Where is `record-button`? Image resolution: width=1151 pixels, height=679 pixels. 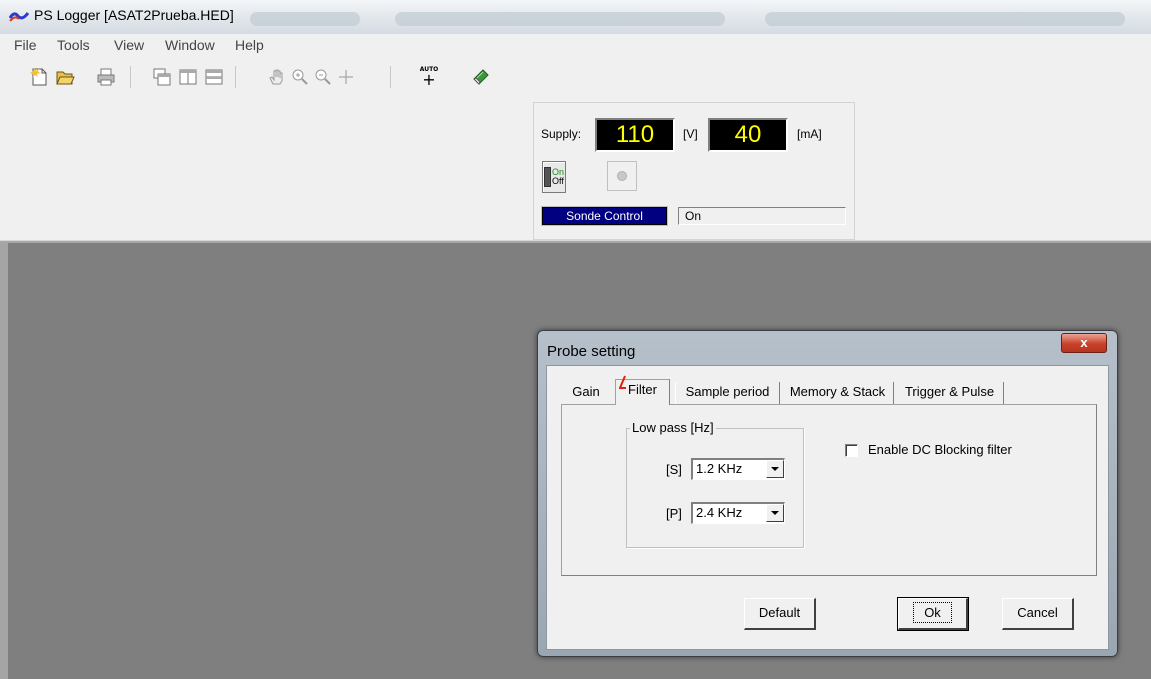 record-button is located at coordinates (622, 176).